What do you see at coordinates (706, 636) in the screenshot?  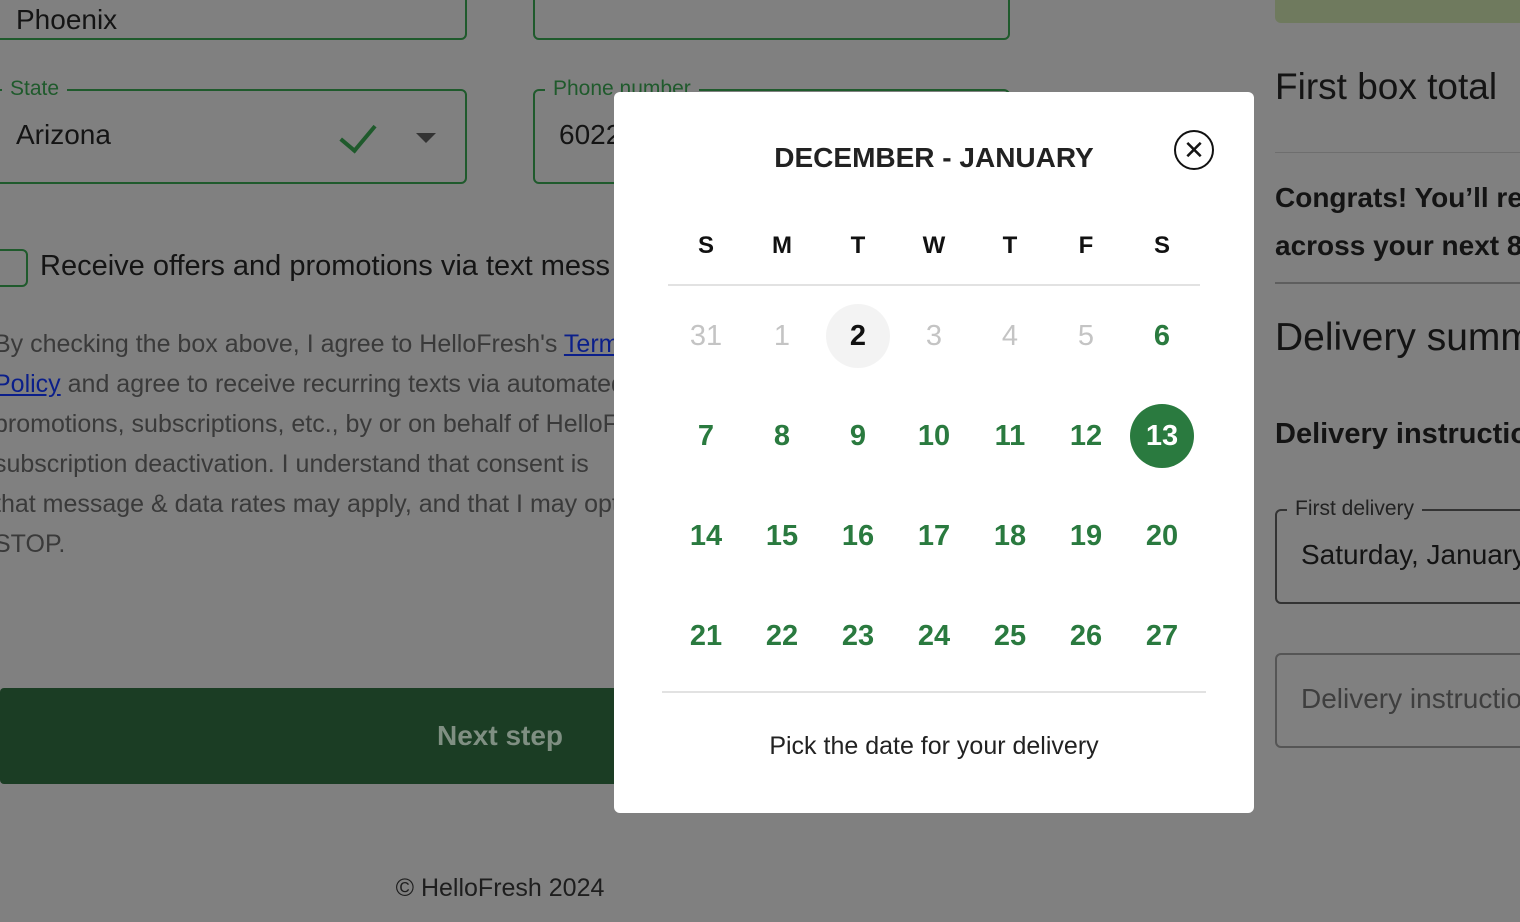 I see `calendar-day: 21` at bounding box center [706, 636].